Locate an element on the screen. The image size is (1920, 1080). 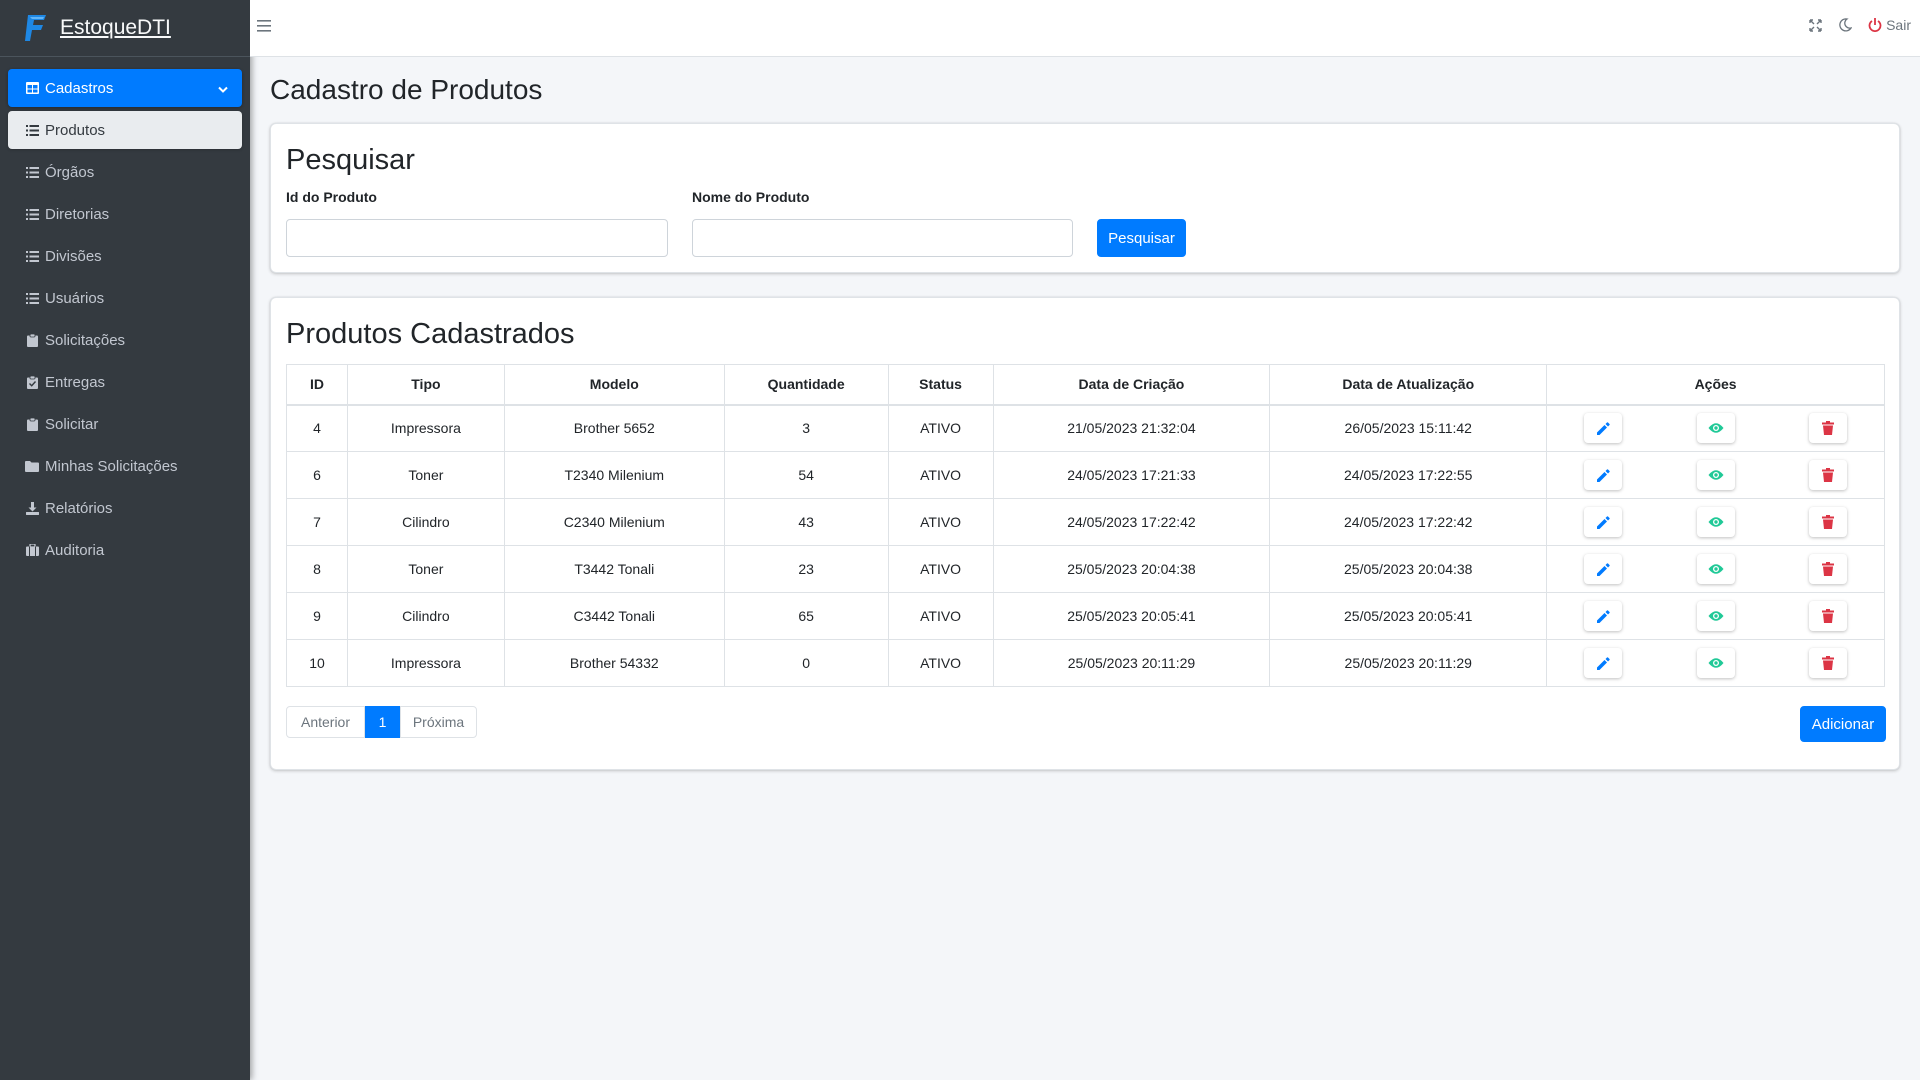
fullscreen-icon is located at coordinates (1815, 25).